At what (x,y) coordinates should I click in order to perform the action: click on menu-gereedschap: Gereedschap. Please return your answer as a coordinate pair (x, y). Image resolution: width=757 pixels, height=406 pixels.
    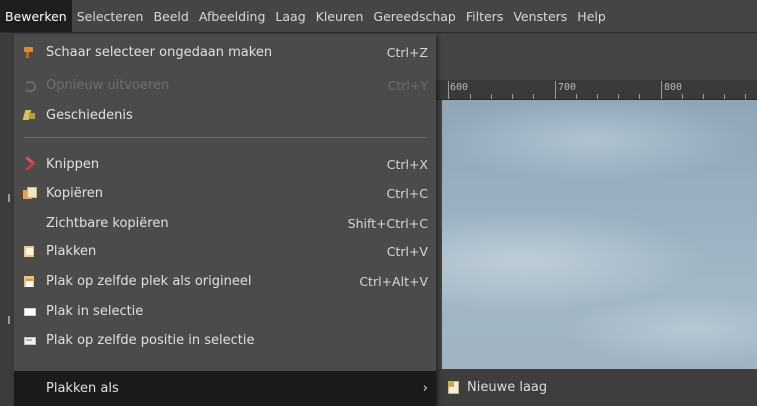
    Looking at the image, I should click on (414, 16).